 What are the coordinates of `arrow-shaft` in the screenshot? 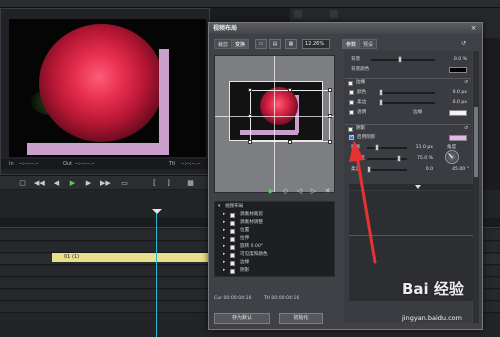 It's located at (366, 209).